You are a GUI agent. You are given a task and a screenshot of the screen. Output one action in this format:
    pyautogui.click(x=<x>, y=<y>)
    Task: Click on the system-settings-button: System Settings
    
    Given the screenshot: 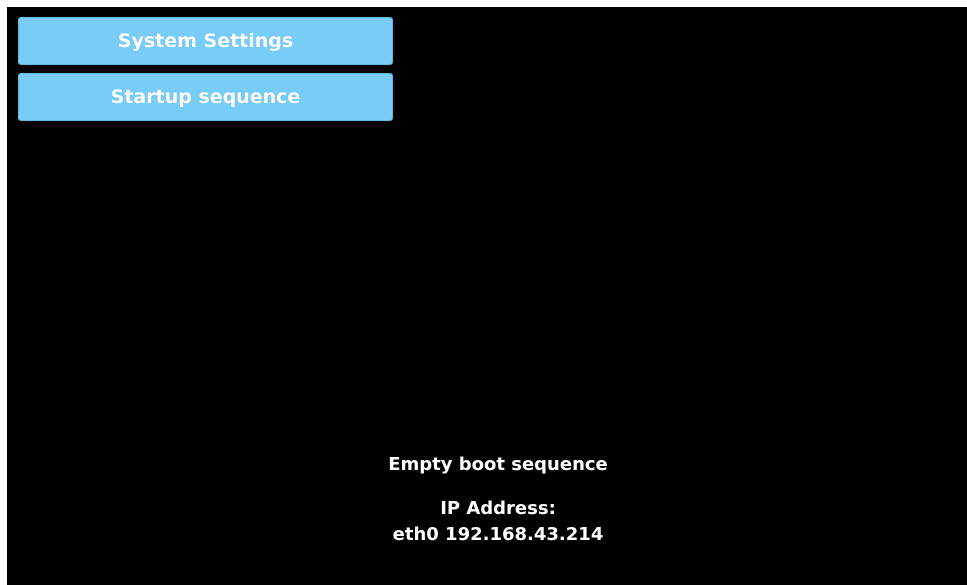 What is the action you would take?
    pyautogui.click(x=205, y=41)
    